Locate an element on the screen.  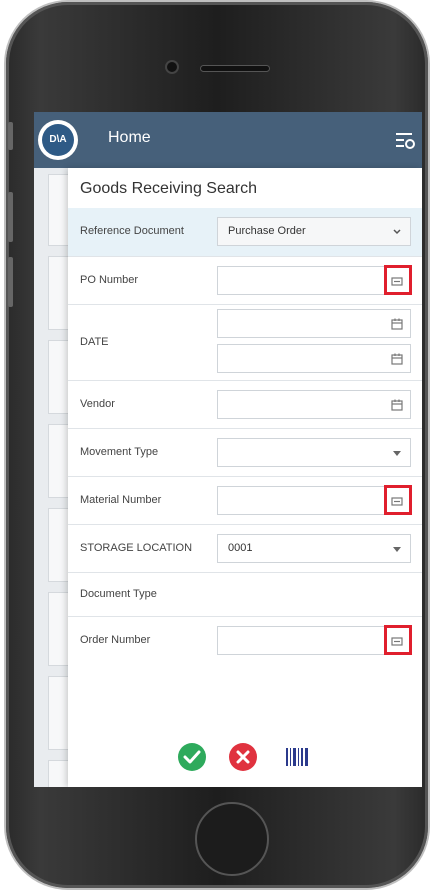
storage-location-label: STORAGE LOCATION is located at coordinates (136, 548).